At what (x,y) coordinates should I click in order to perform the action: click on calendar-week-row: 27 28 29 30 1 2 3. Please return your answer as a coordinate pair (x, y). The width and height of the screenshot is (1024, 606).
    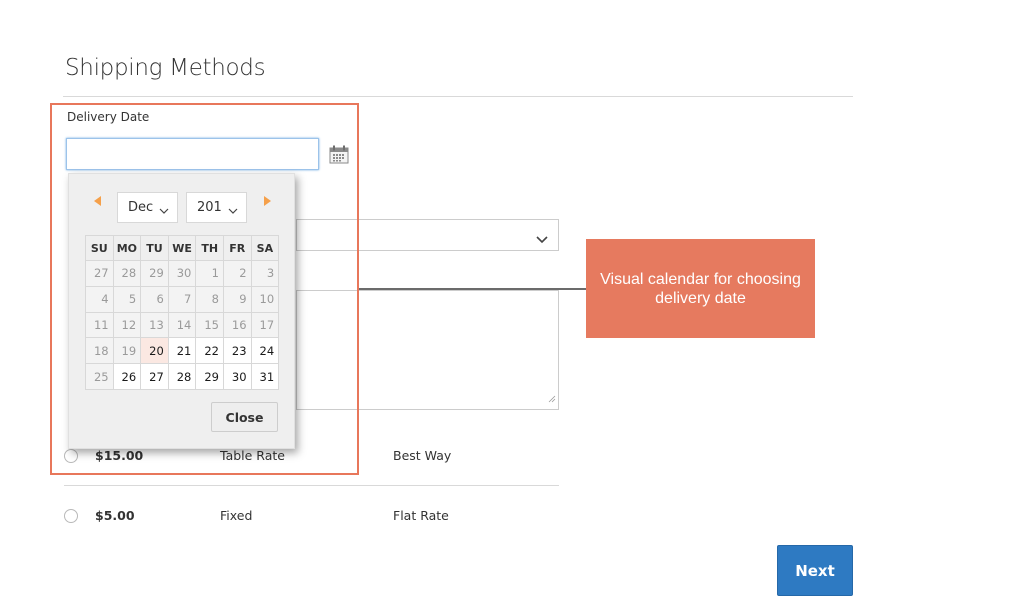
    Looking at the image, I should click on (182, 273).